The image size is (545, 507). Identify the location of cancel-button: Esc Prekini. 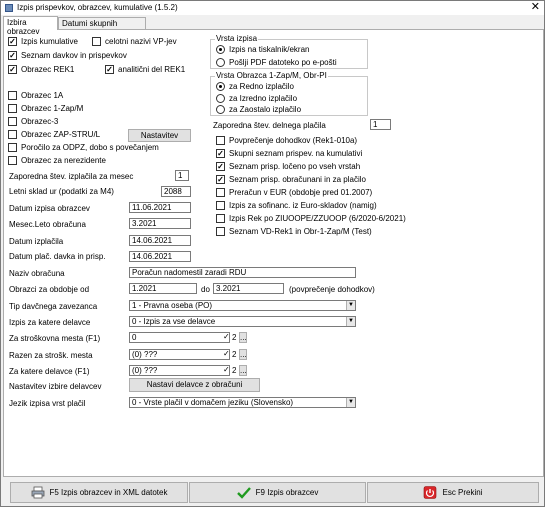
(453, 492).